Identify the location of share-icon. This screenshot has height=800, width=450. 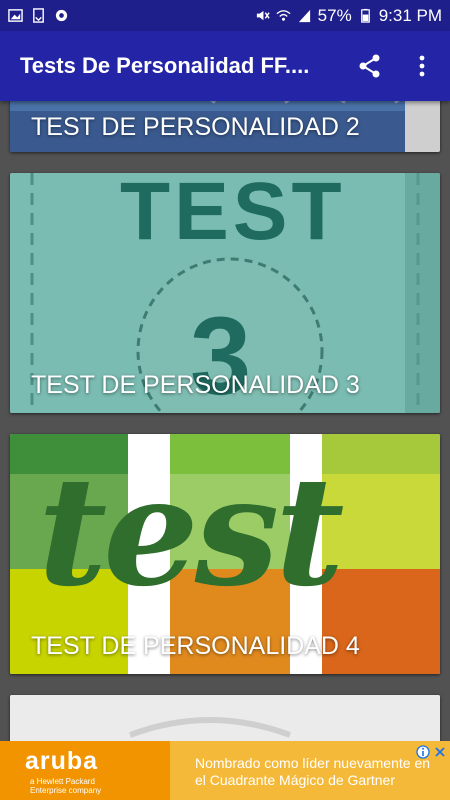
(370, 66).